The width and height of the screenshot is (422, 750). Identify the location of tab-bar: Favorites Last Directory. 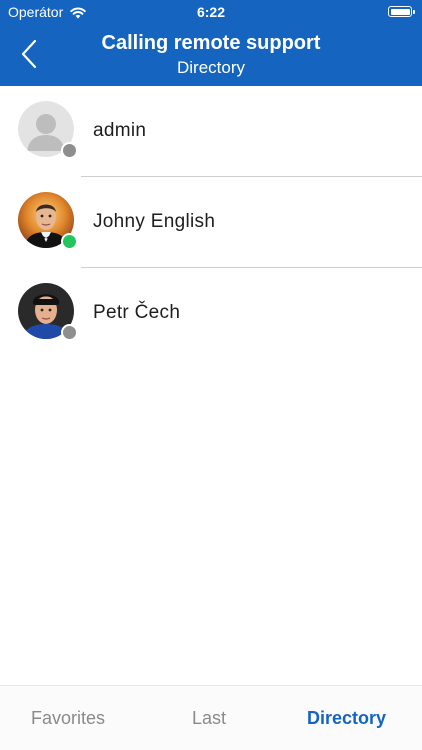
(211, 717).